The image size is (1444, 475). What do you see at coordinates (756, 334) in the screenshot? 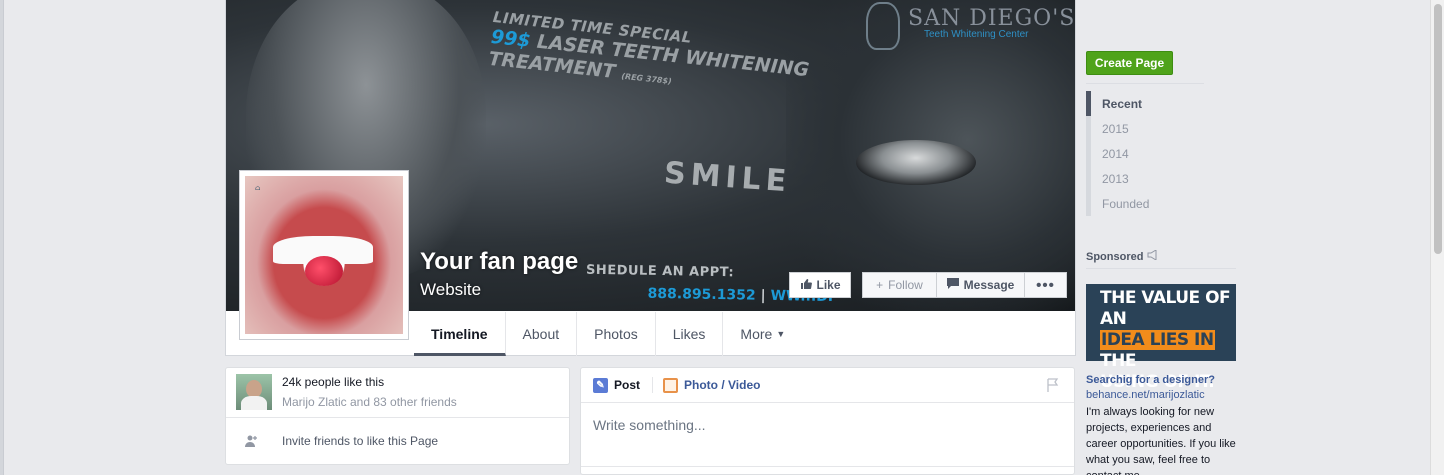
I see `tab-more-label: More` at bounding box center [756, 334].